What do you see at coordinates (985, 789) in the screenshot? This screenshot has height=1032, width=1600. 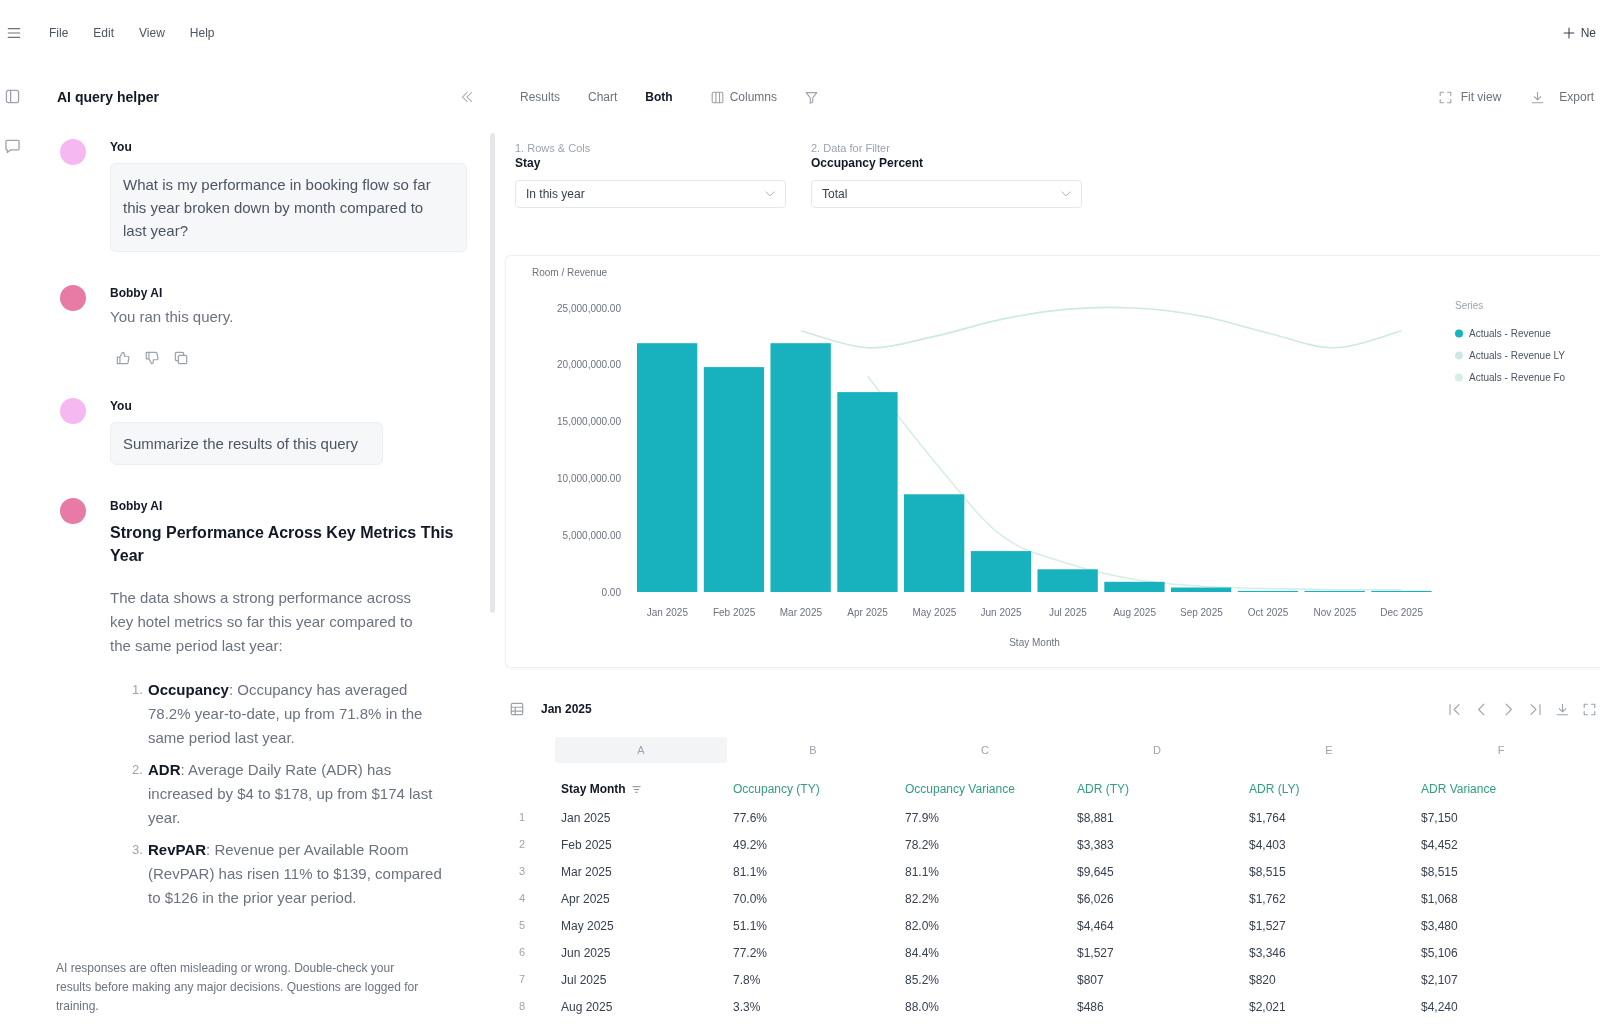 I see `column-header: Occupancy Variance` at bounding box center [985, 789].